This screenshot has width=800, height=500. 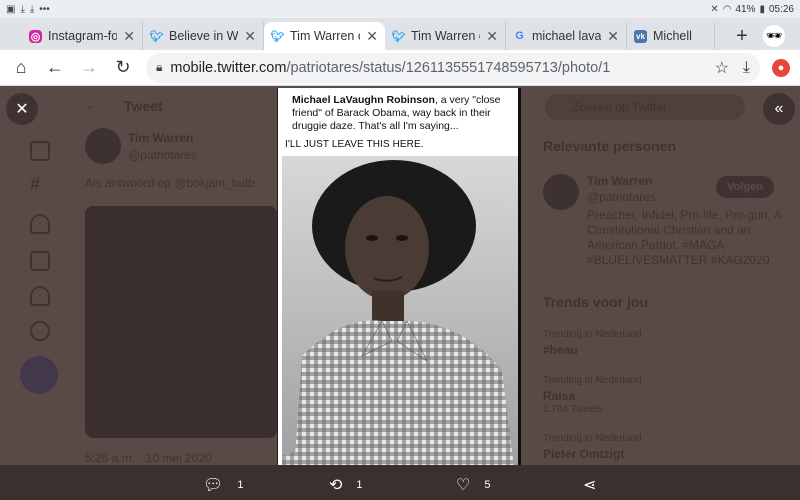 I want to click on tab-title: Believe in Wh, so click(x=204, y=36).